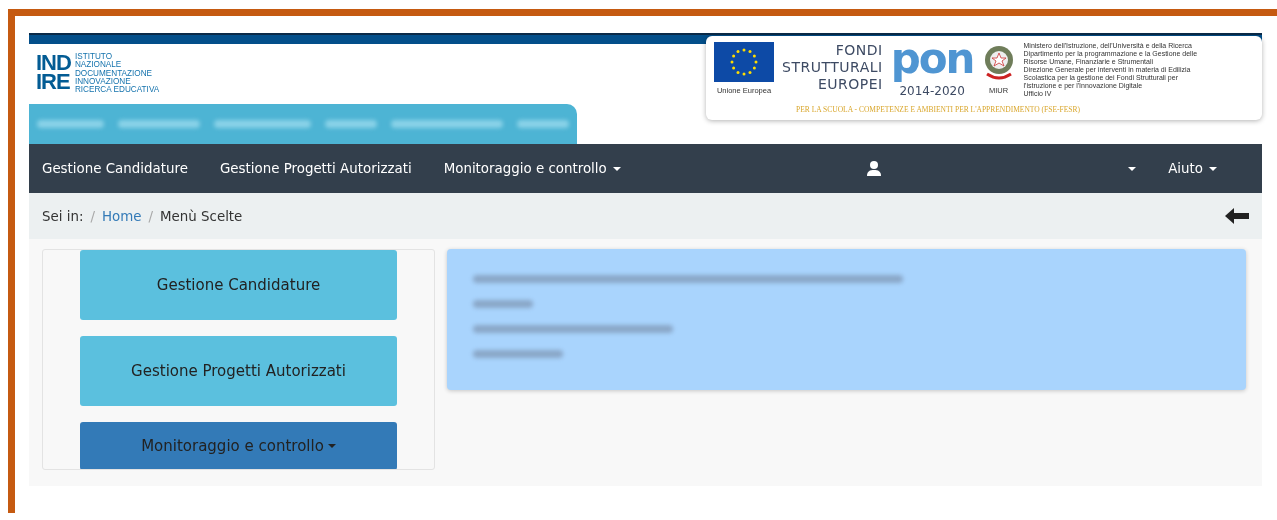 The image size is (1277, 520). I want to click on nav-dropdown: Aiuto, so click(1192, 168).